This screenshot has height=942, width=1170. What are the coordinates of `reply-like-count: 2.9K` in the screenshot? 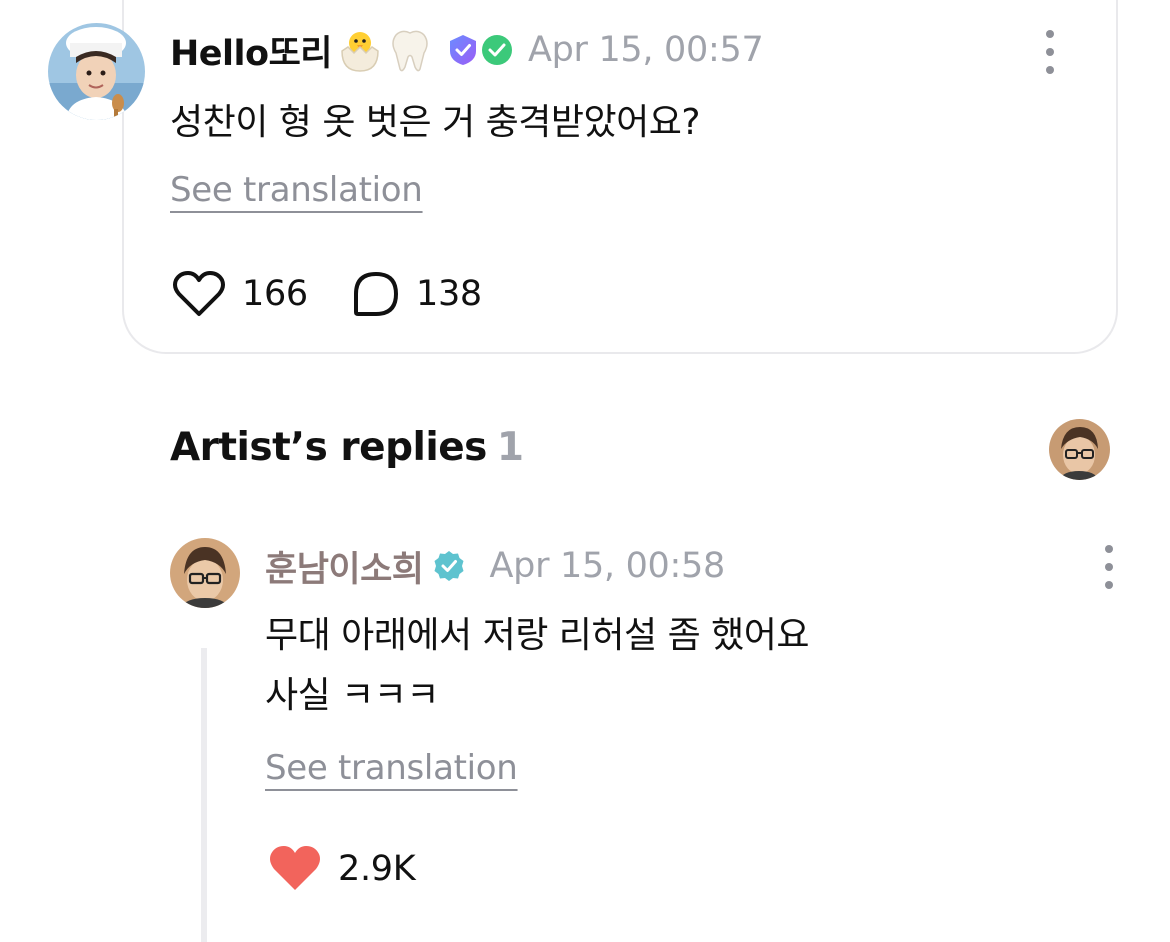 It's located at (377, 869).